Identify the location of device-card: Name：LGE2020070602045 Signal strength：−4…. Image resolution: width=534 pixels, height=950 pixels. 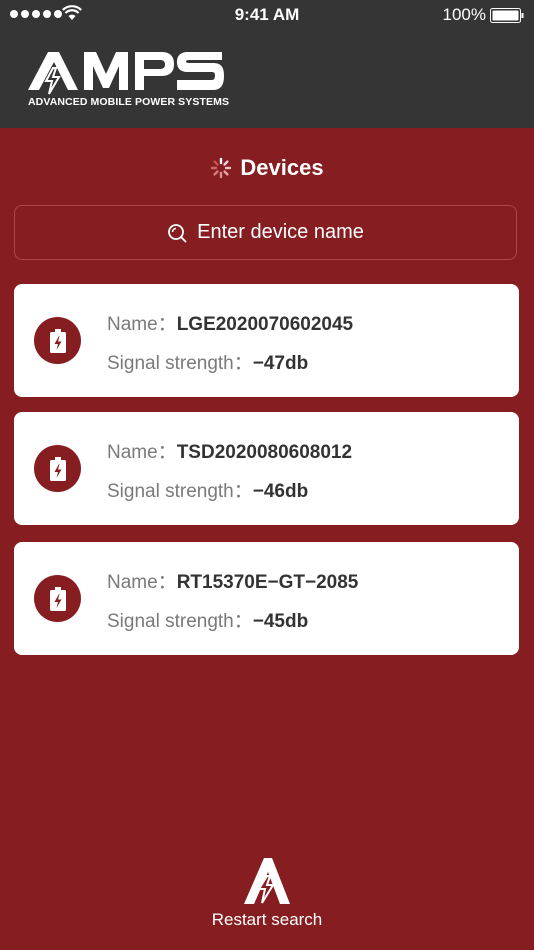
(266, 340).